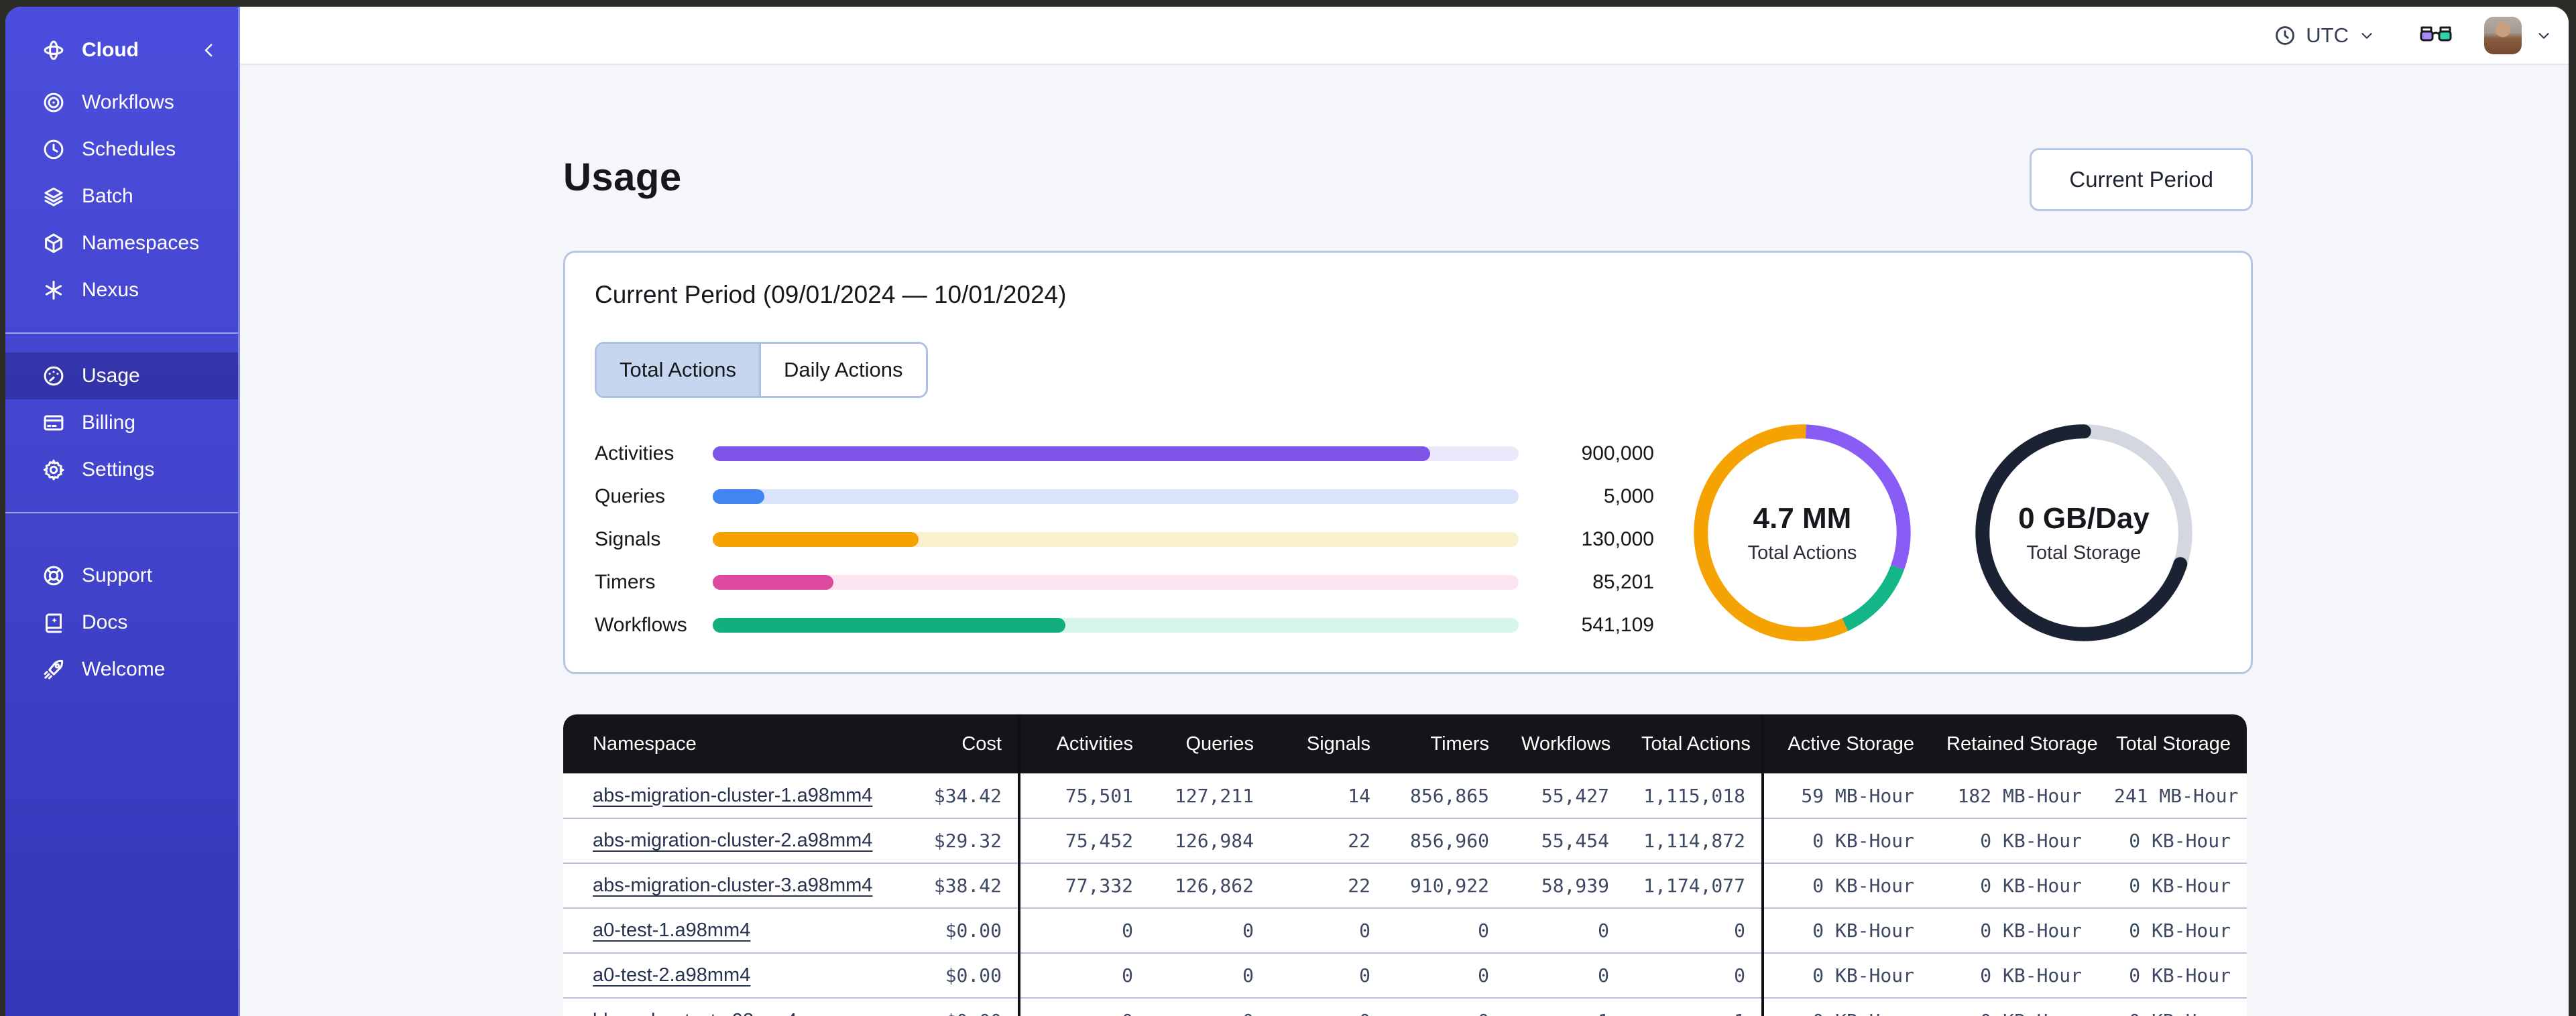  I want to click on sidebar-item-namespaces: Namespaces, so click(121, 243).